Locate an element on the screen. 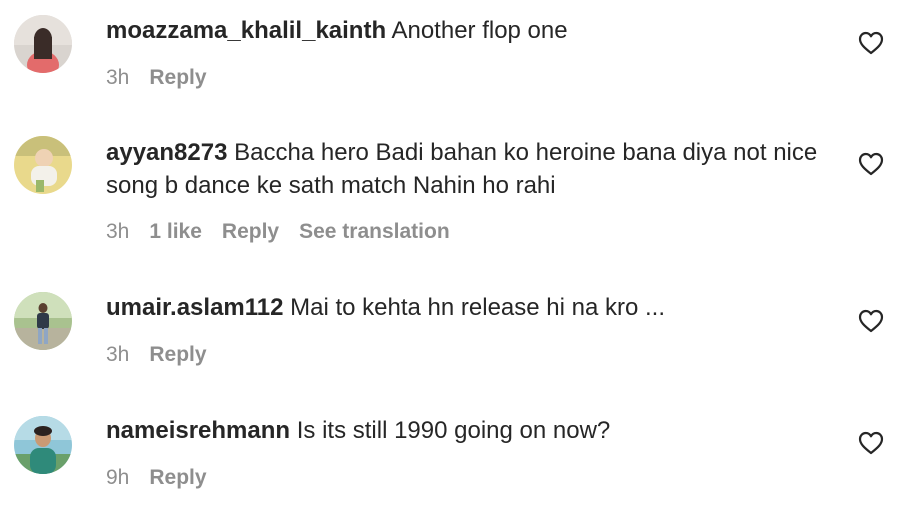 The height and width of the screenshot is (529, 904). see-translation-button: See translation is located at coordinates (374, 231).